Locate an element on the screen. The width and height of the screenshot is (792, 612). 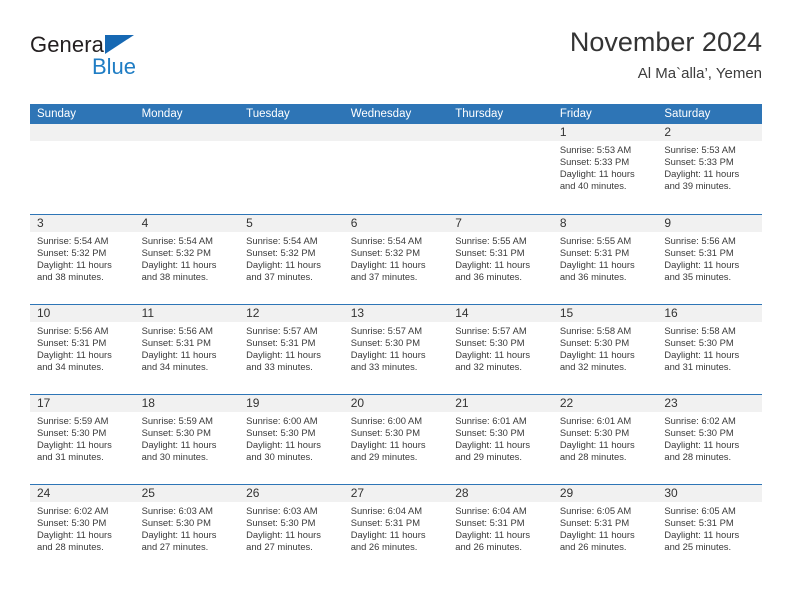
daylight-text-line2: and 29 minutes. is located at coordinates (384, 456).